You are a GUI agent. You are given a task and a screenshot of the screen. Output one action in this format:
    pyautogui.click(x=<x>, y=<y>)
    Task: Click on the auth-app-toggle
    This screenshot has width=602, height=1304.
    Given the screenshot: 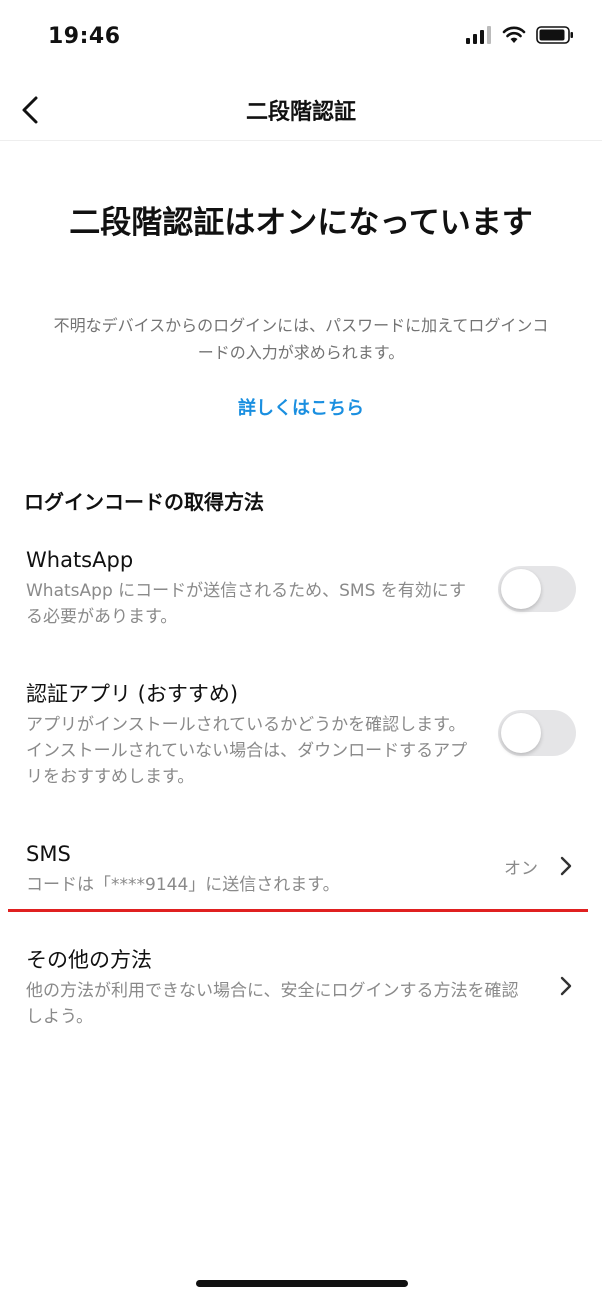 What is the action you would take?
    pyautogui.click(x=537, y=733)
    